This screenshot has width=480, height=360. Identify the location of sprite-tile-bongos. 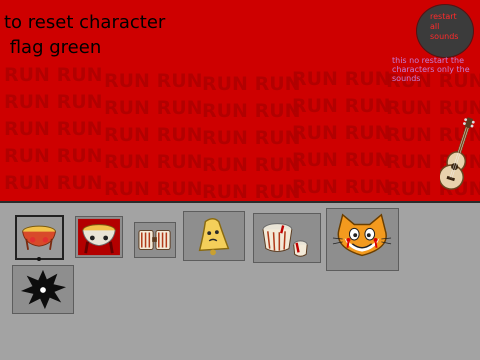
(155, 240).